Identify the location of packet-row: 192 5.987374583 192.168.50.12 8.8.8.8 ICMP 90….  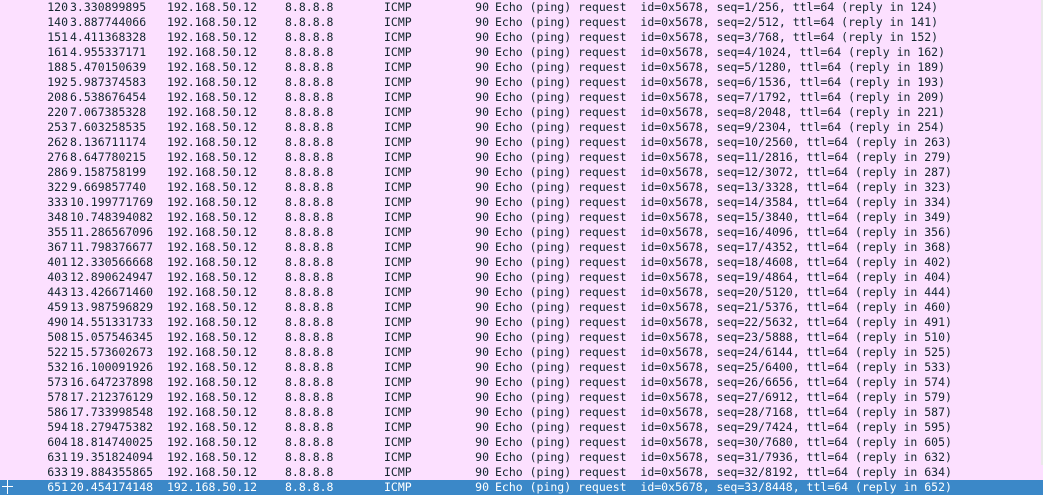
(521, 82).